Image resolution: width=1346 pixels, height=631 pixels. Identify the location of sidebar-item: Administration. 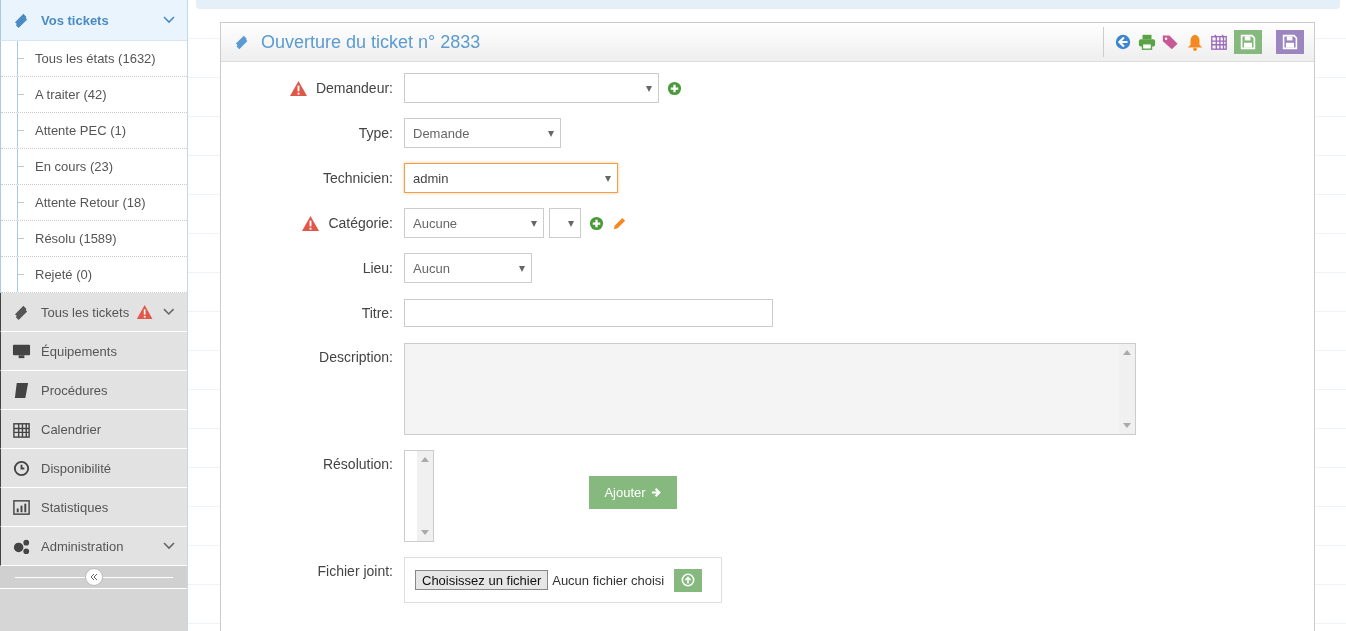
(93, 546).